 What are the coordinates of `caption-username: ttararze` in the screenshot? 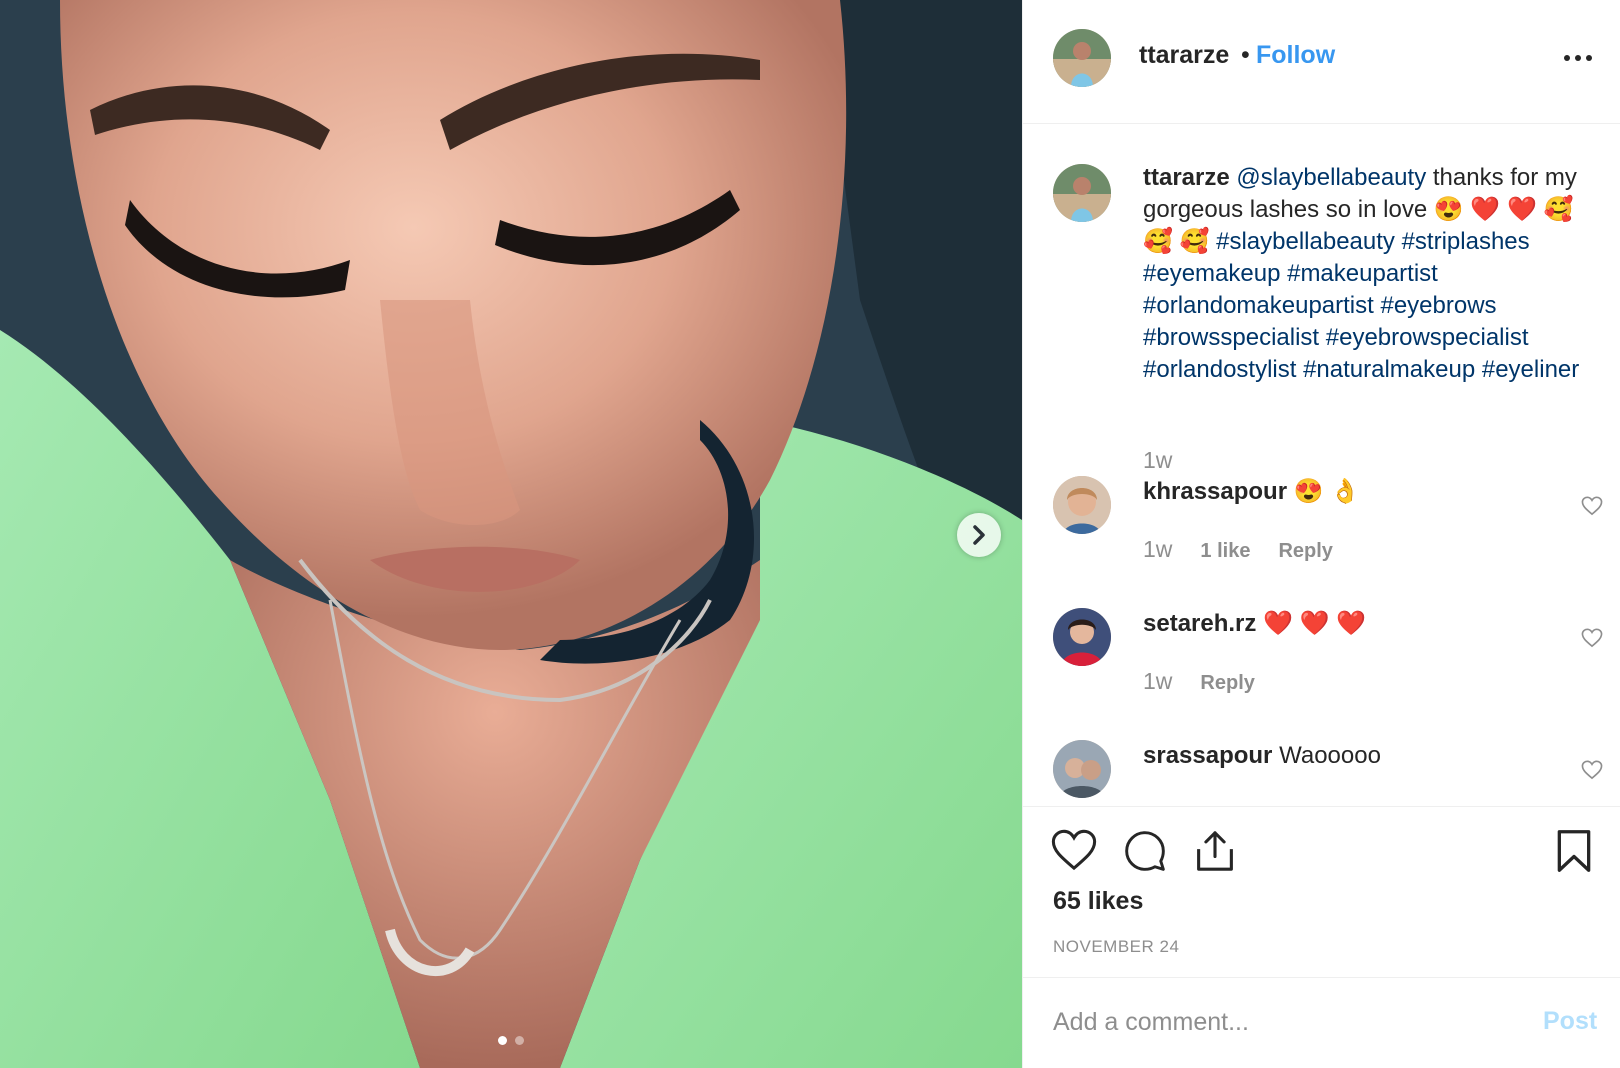 It's located at (1186, 177).